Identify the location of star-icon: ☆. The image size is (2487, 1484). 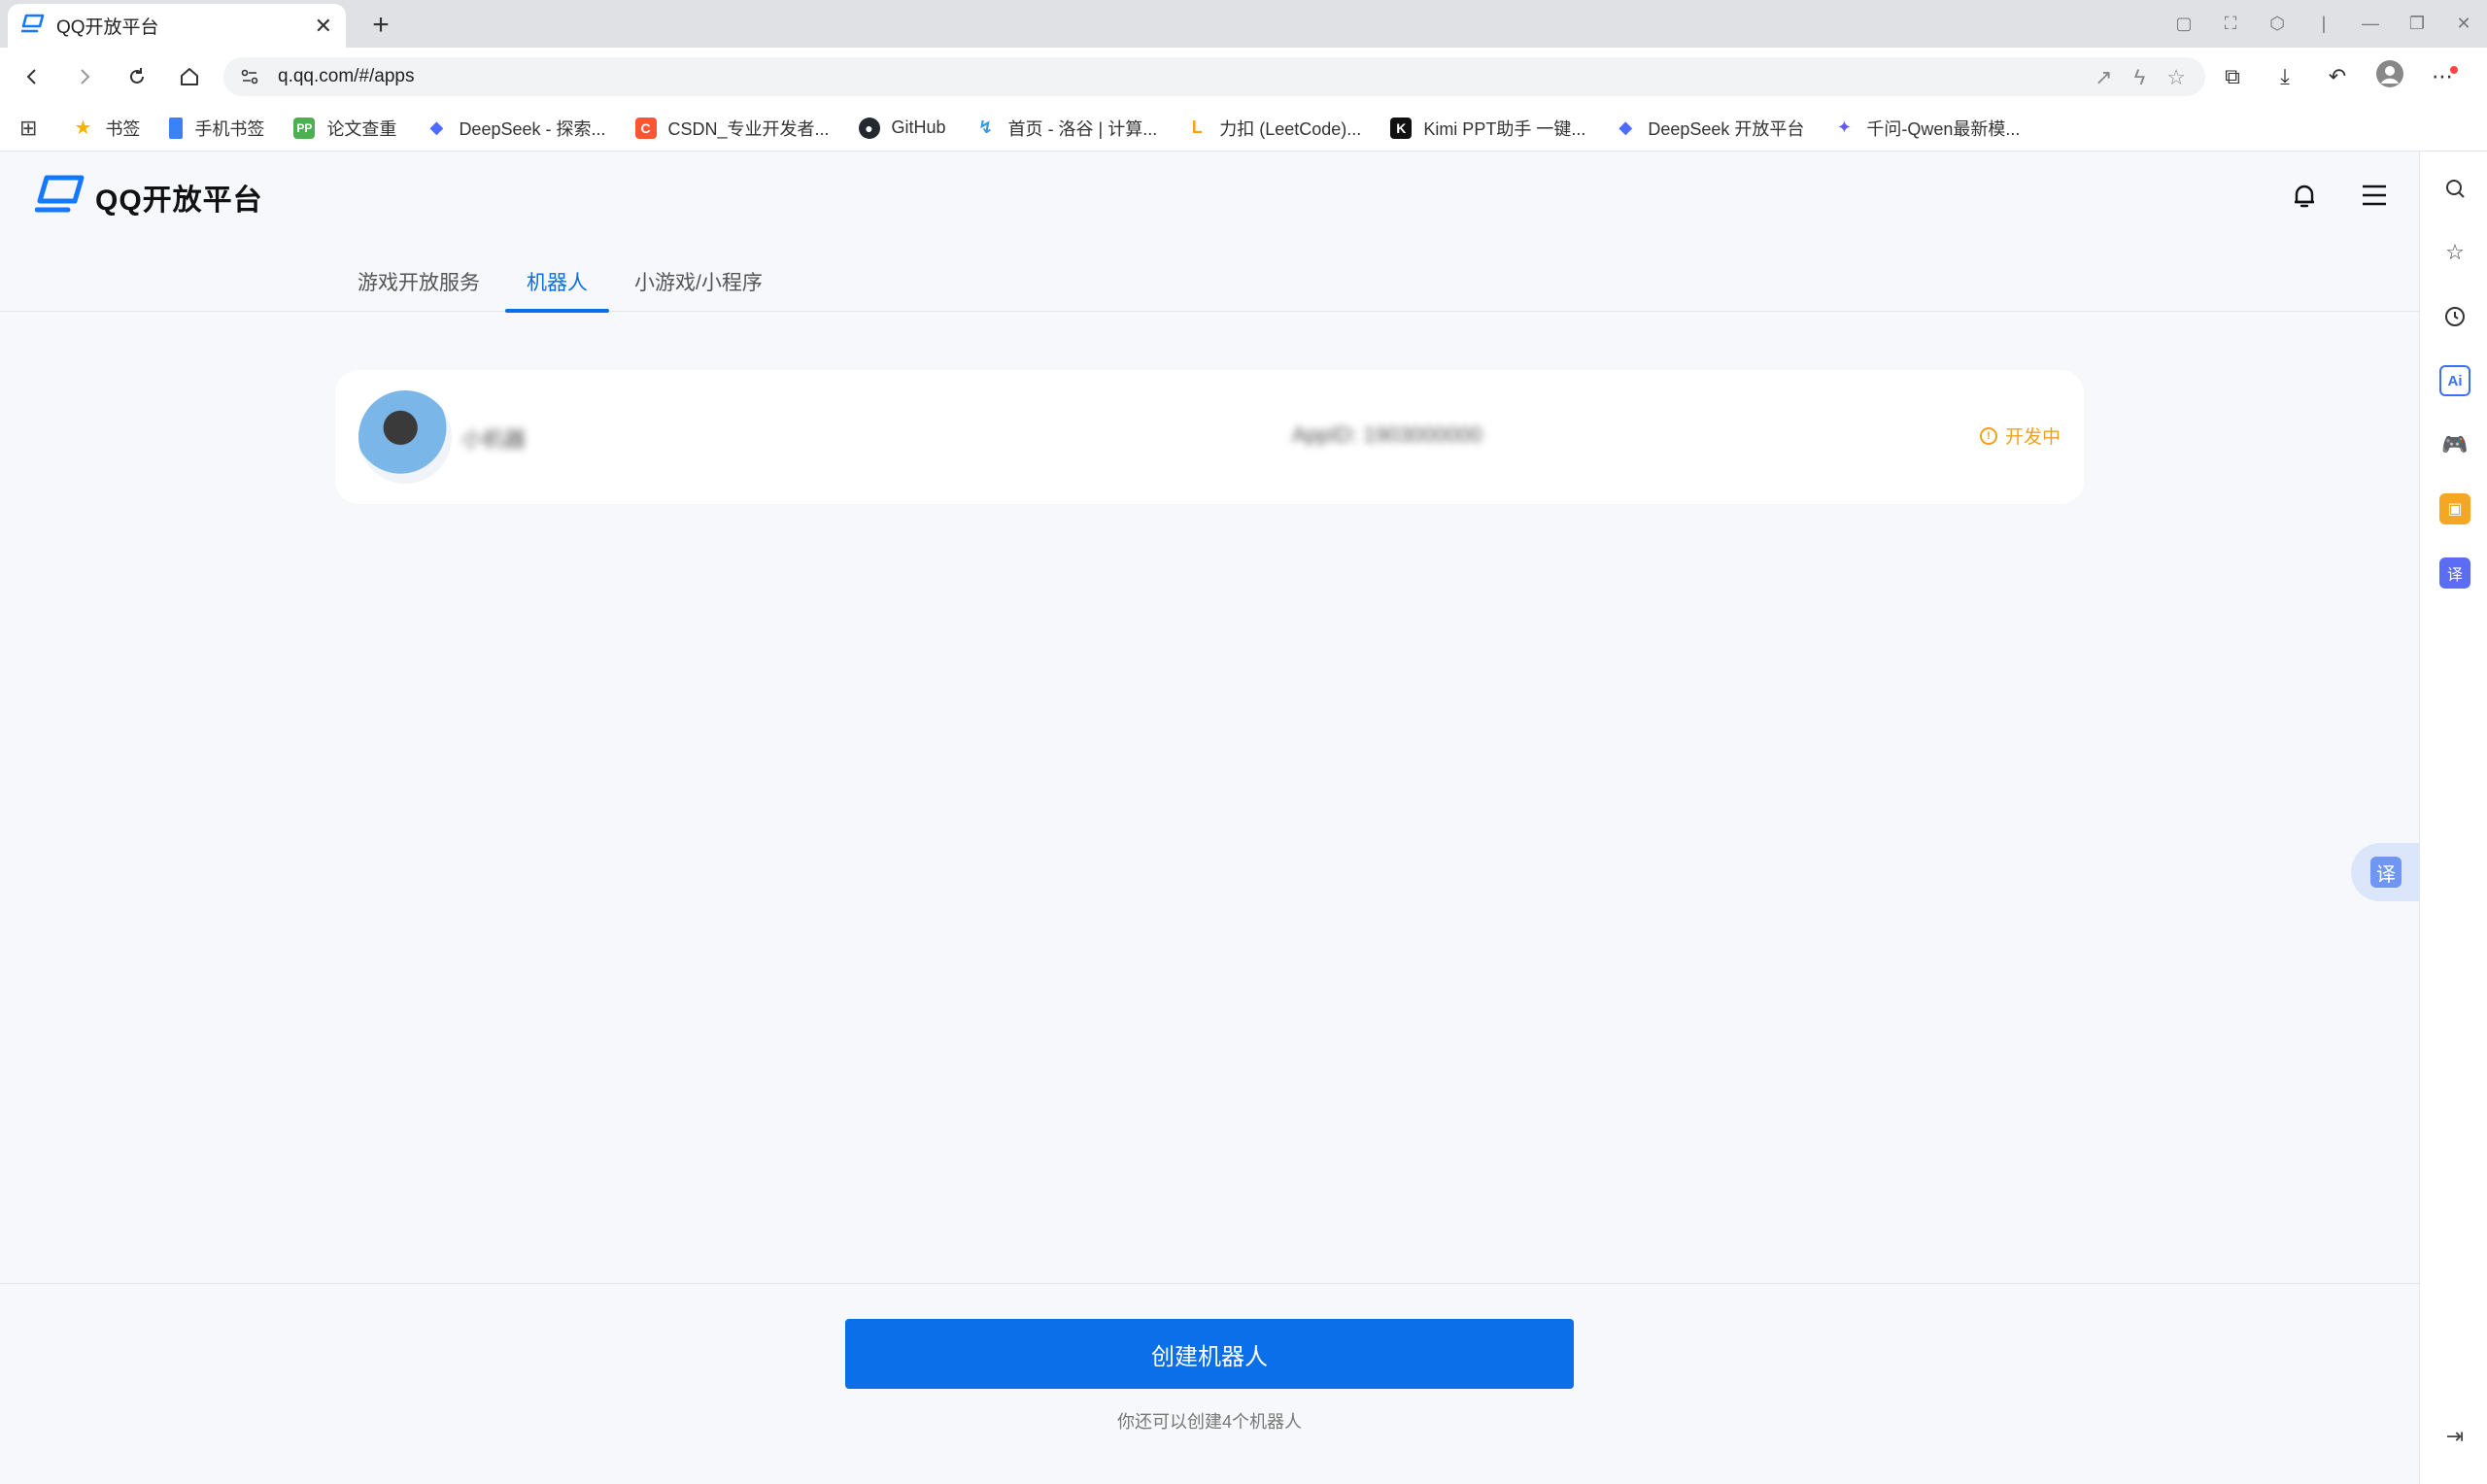
(2176, 78).